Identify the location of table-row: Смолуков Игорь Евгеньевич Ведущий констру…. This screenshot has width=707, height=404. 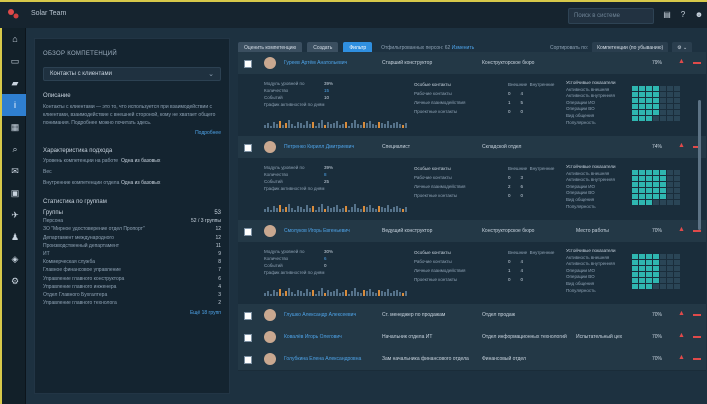
(472, 231).